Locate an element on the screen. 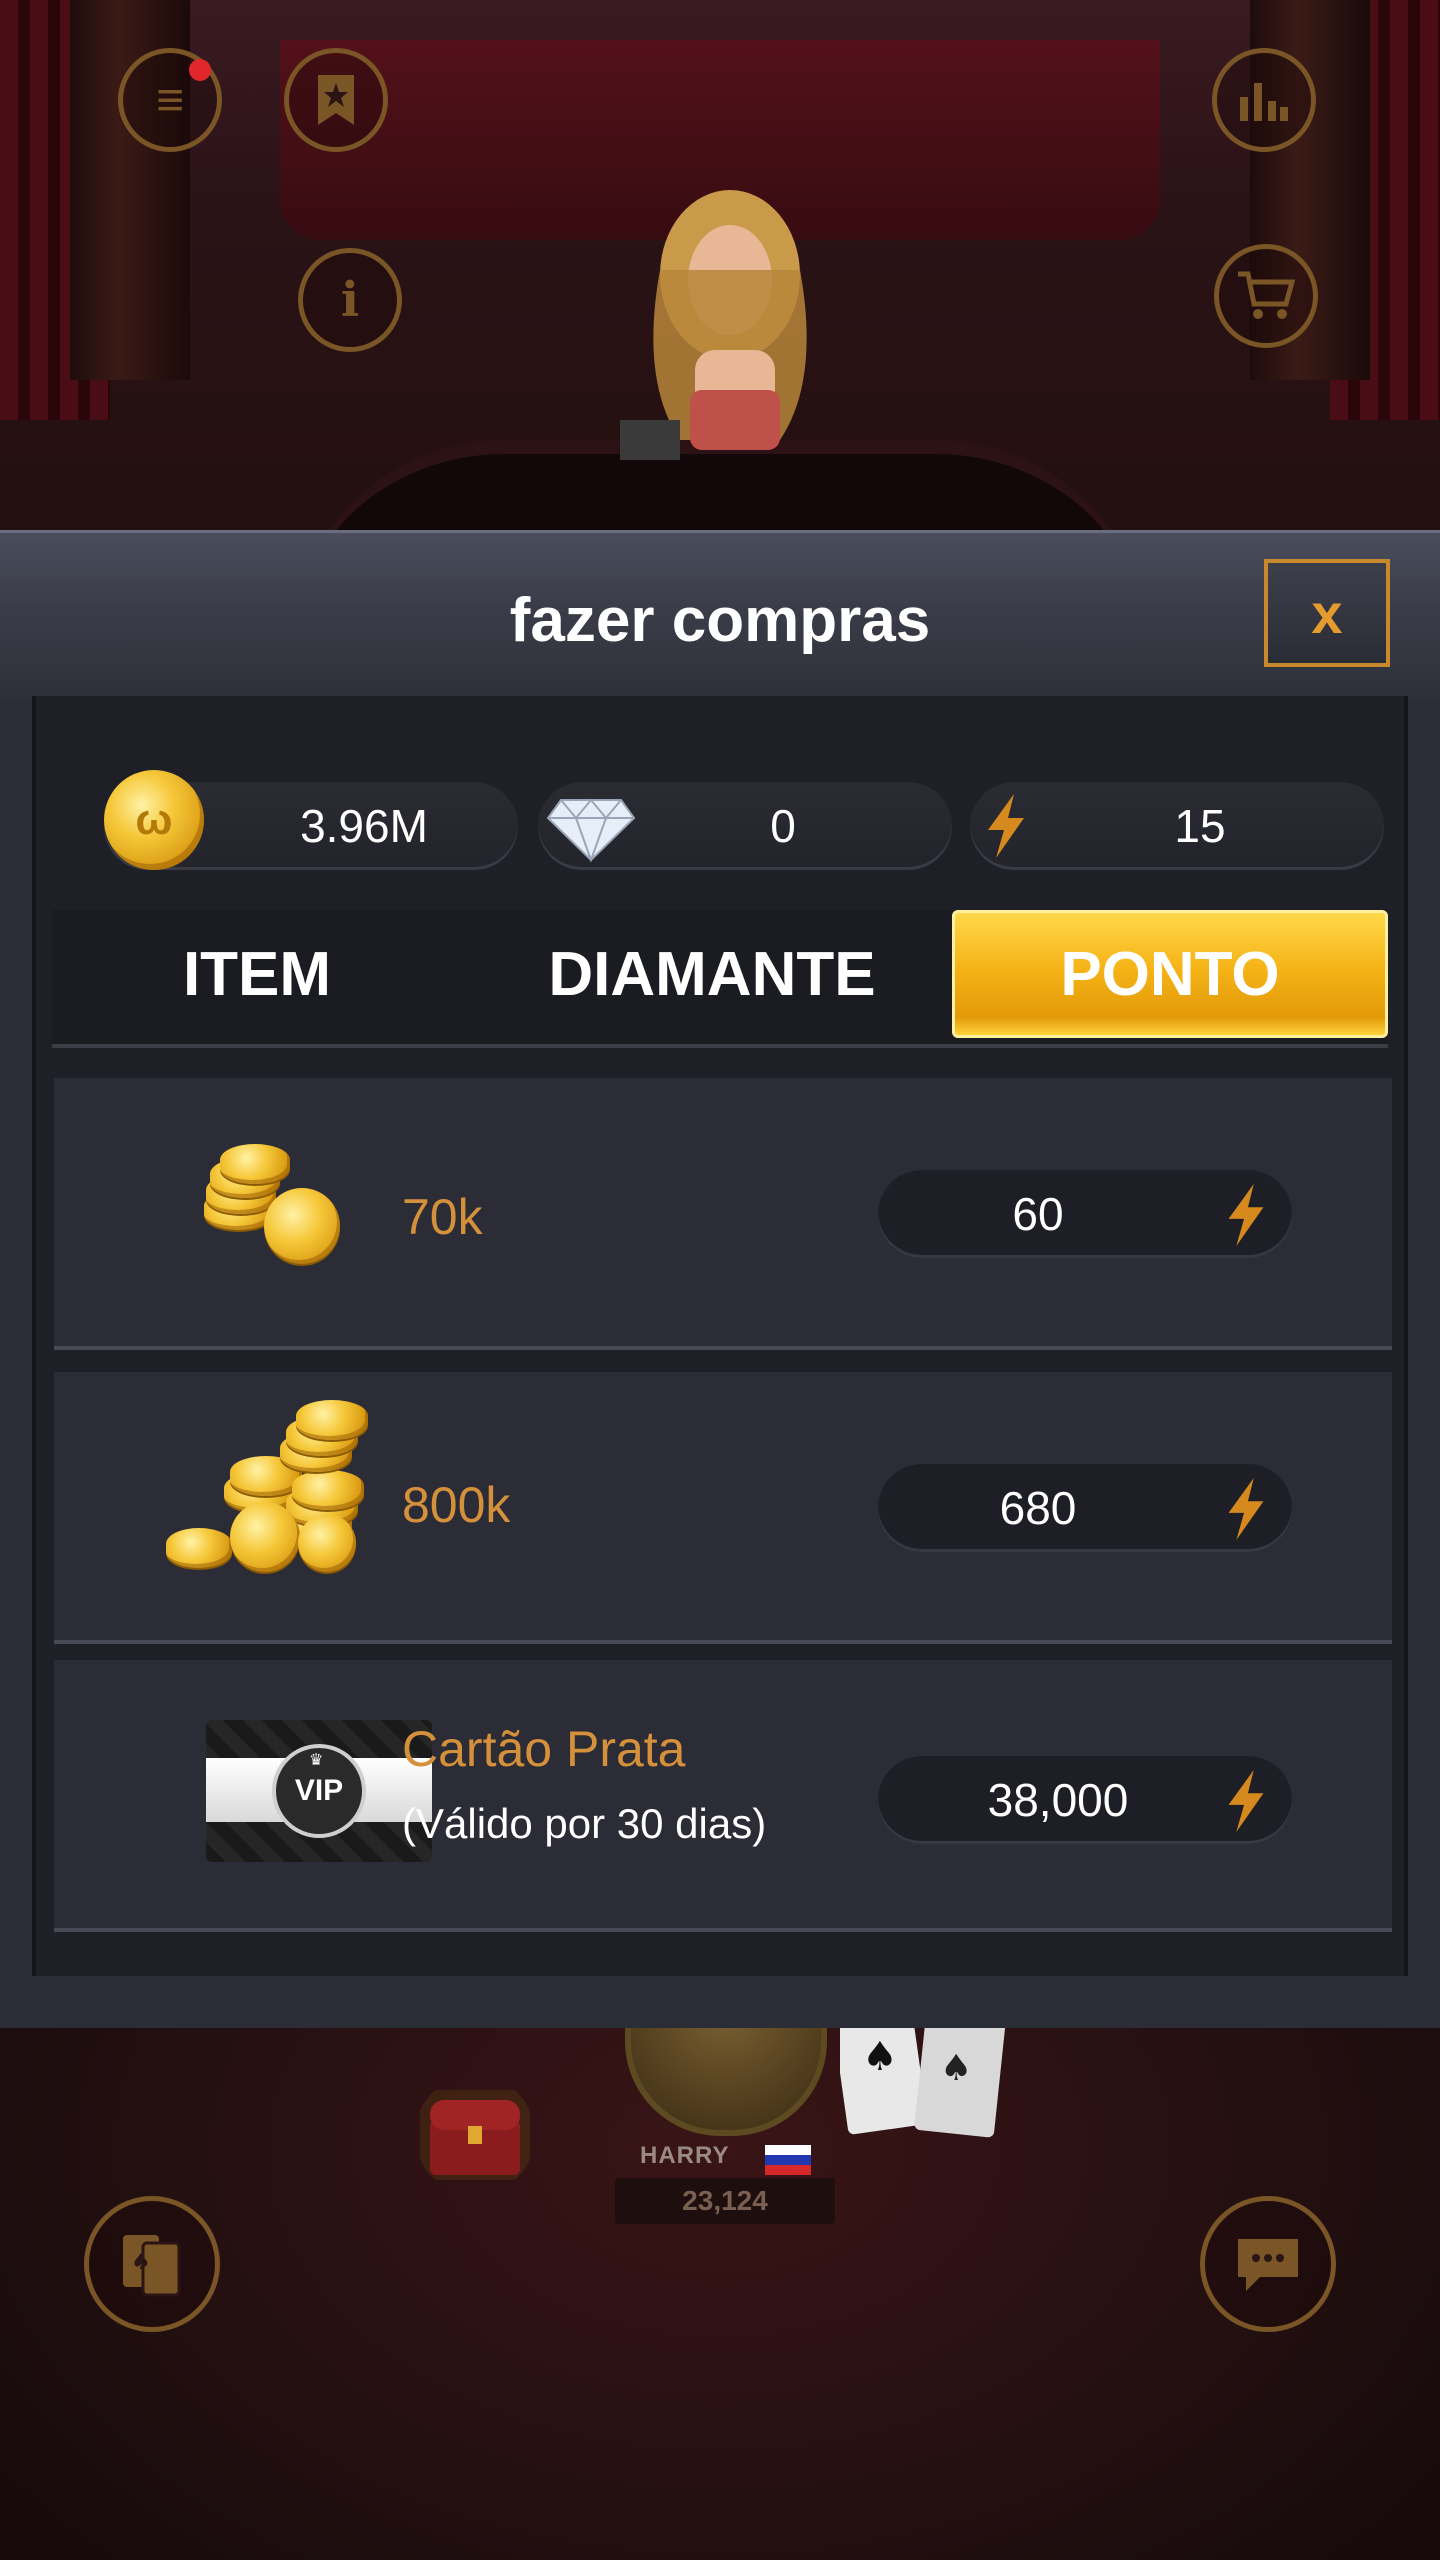 The width and height of the screenshot is (1440, 2560). tab-diamante-label: DIAMANTE is located at coordinates (712, 974).